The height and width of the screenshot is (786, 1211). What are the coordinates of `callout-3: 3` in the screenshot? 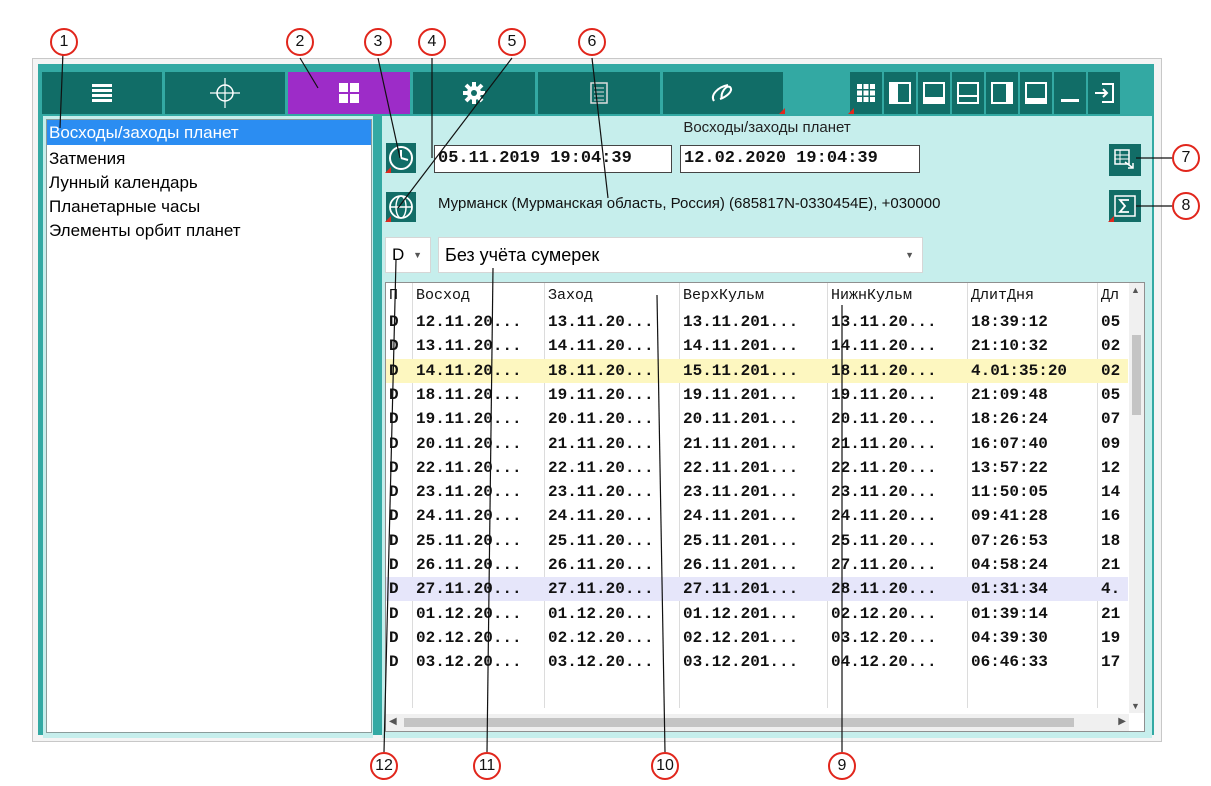 It's located at (378, 42).